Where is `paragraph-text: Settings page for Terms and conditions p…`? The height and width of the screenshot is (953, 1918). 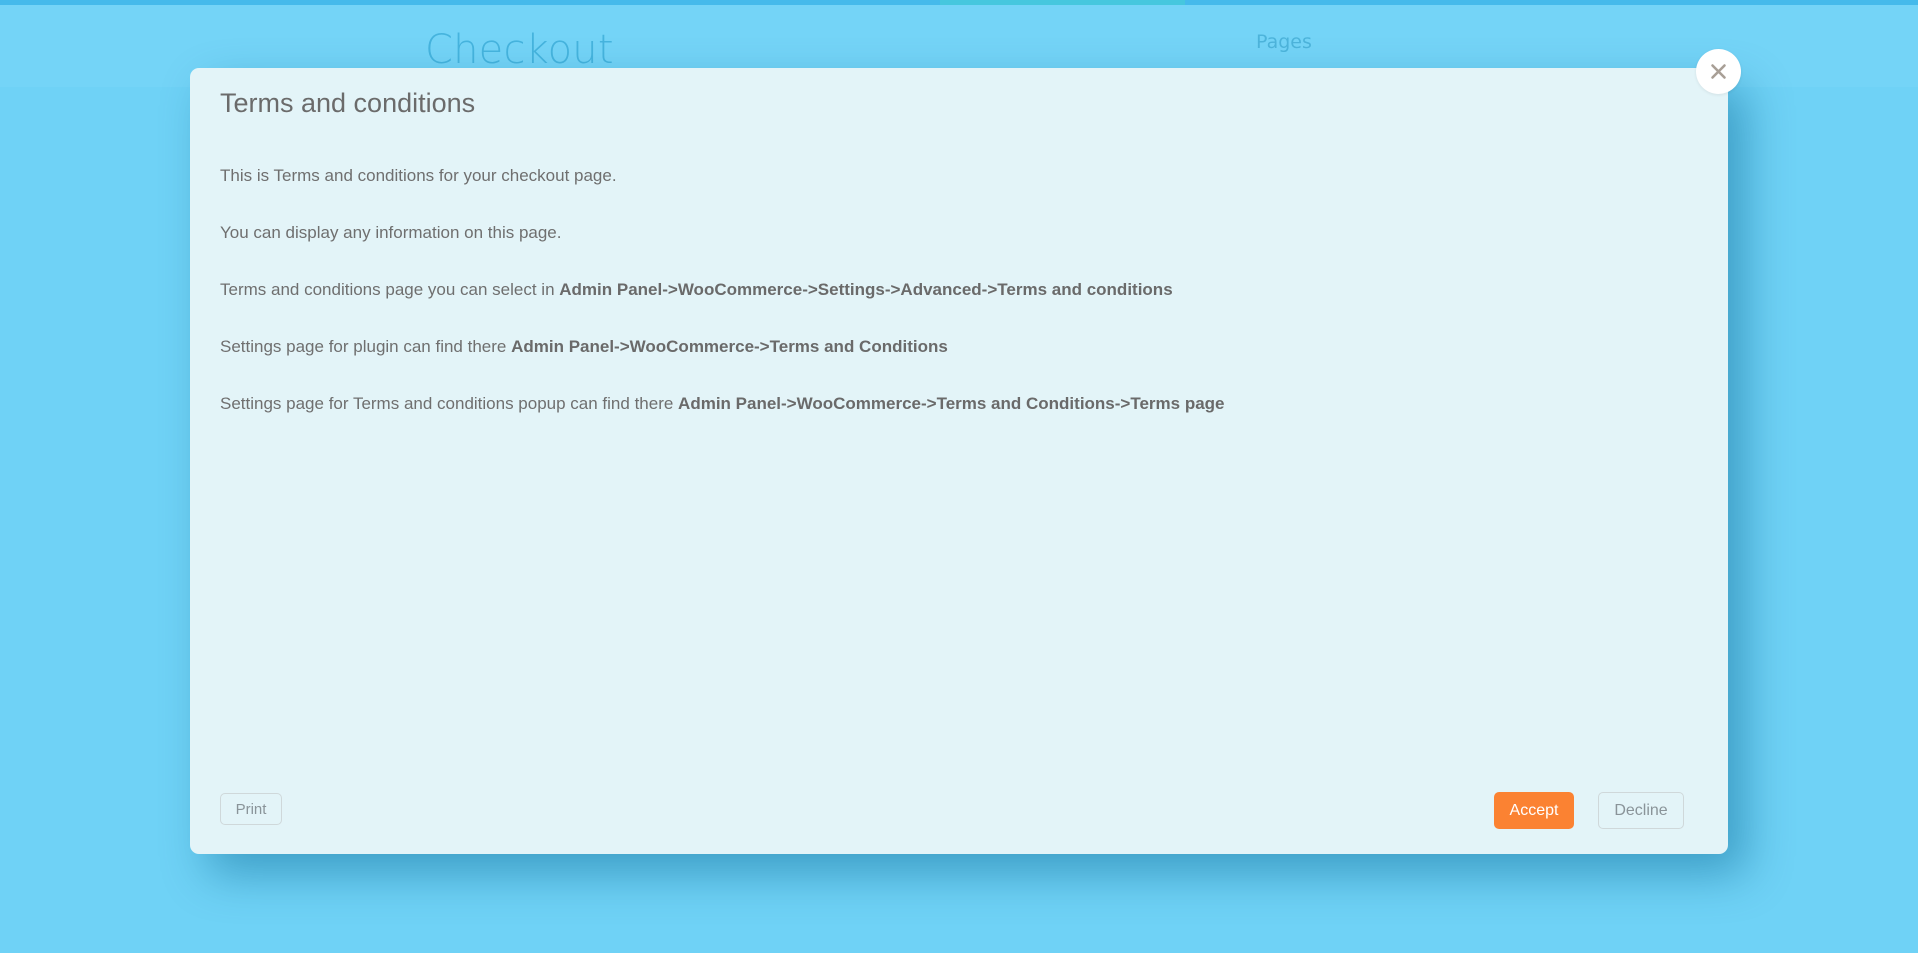
paragraph-text: Settings page for Terms and conditions p… is located at coordinates (449, 403).